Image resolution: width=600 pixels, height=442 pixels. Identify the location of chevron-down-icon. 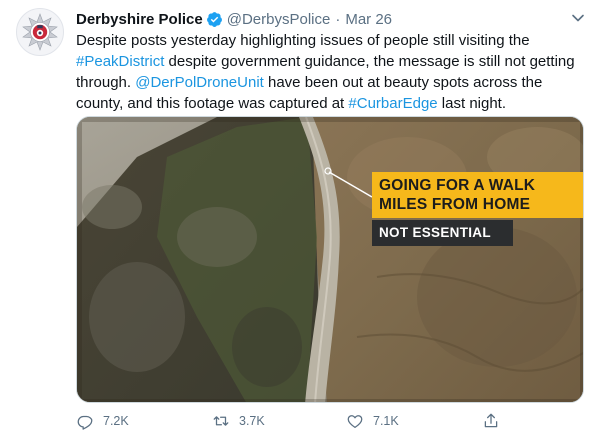
(578, 18).